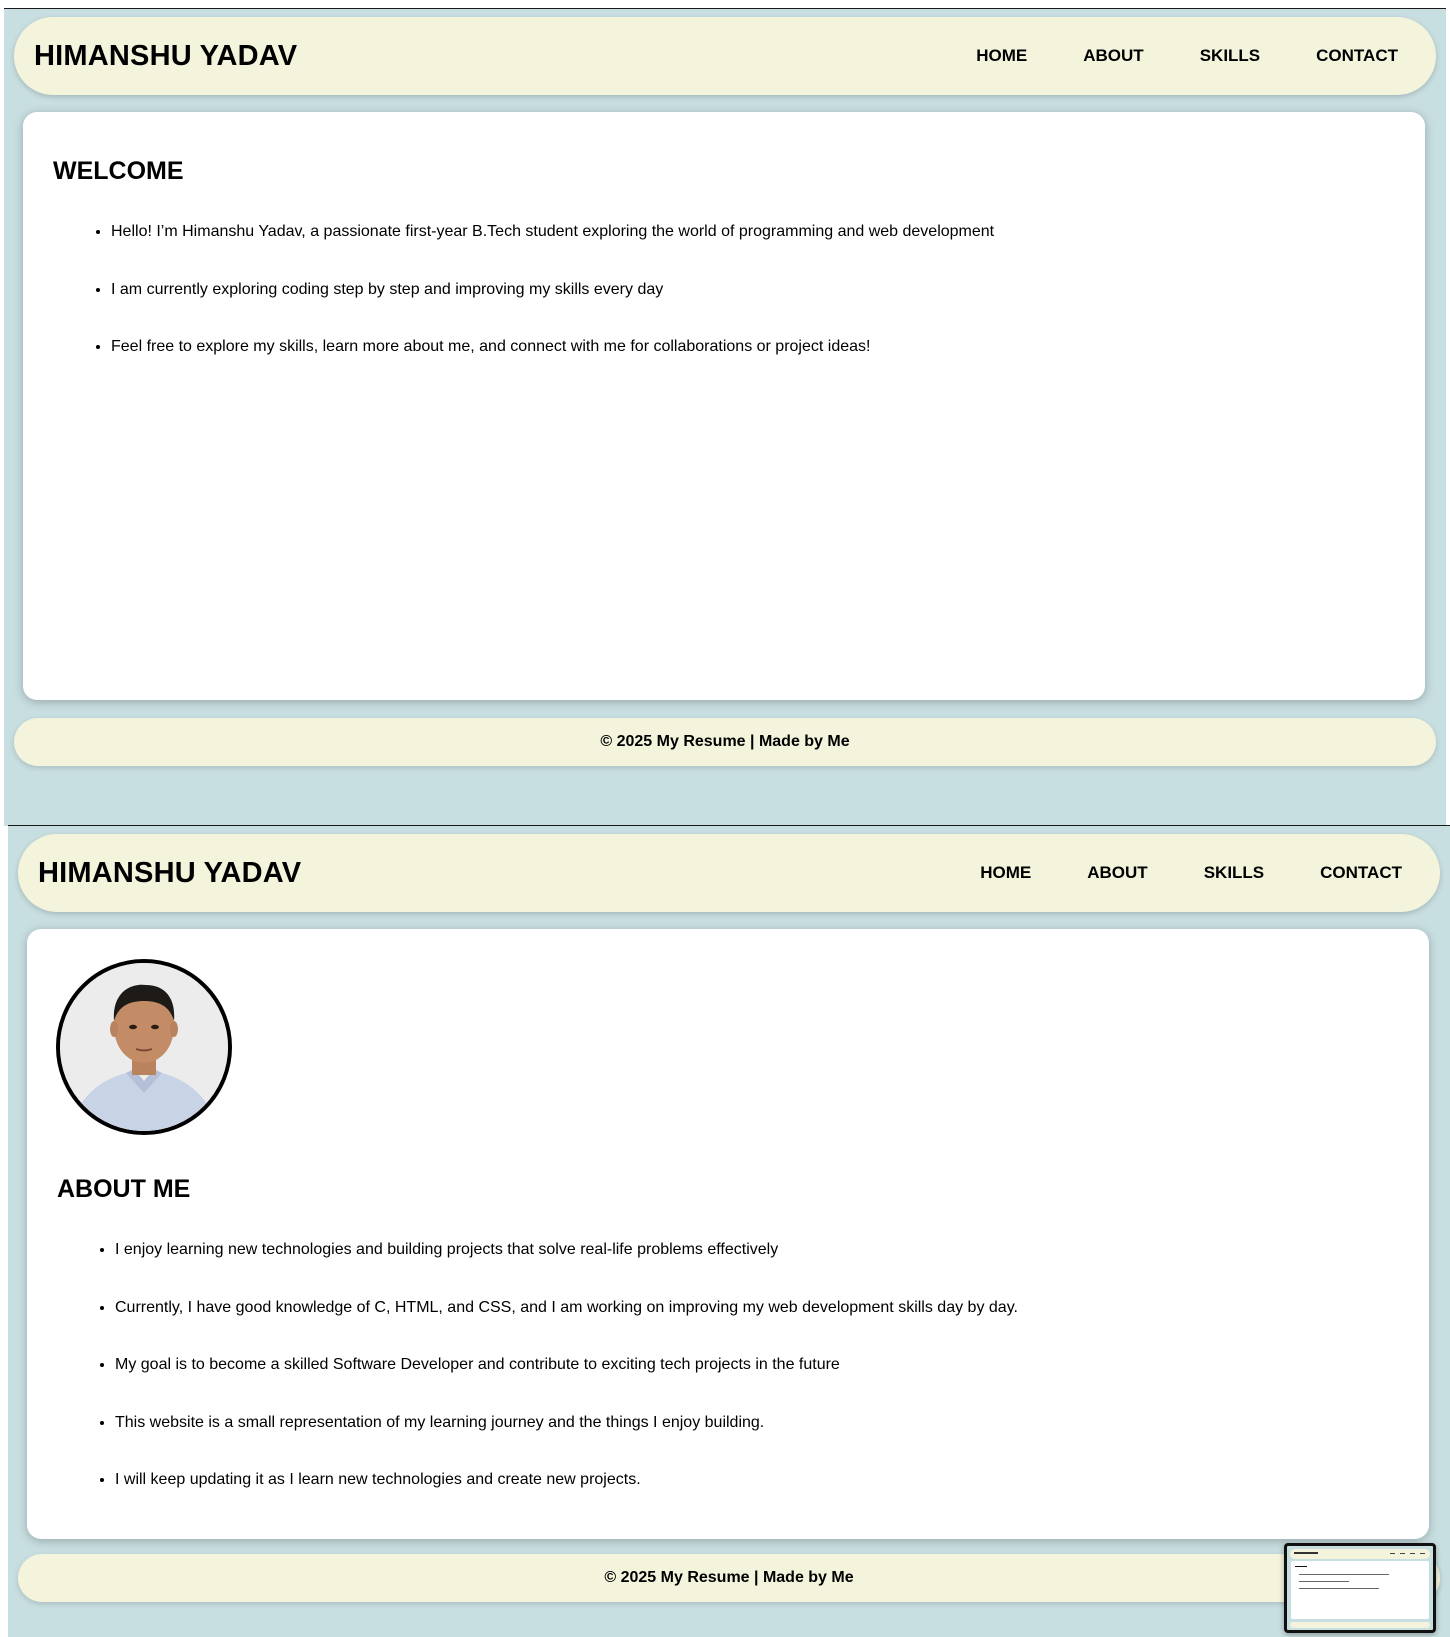 The width and height of the screenshot is (1450, 1637). What do you see at coordinates (1360, 1625) in the screenshot?
I see `thumbnail-footer` at bounding box center [1360, 1625].